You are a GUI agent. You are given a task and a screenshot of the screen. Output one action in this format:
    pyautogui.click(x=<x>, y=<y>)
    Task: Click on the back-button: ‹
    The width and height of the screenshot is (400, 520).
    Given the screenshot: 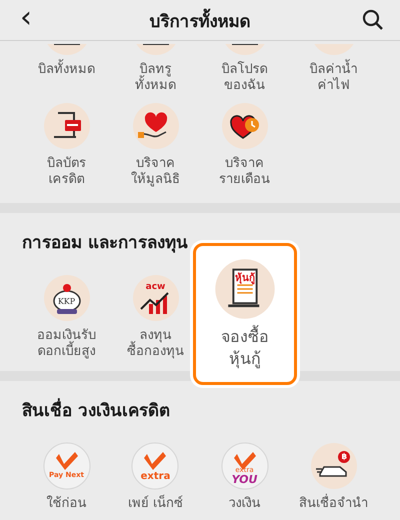 What is the action you would take?
    pyautogui.click(x=26, y=20)
    